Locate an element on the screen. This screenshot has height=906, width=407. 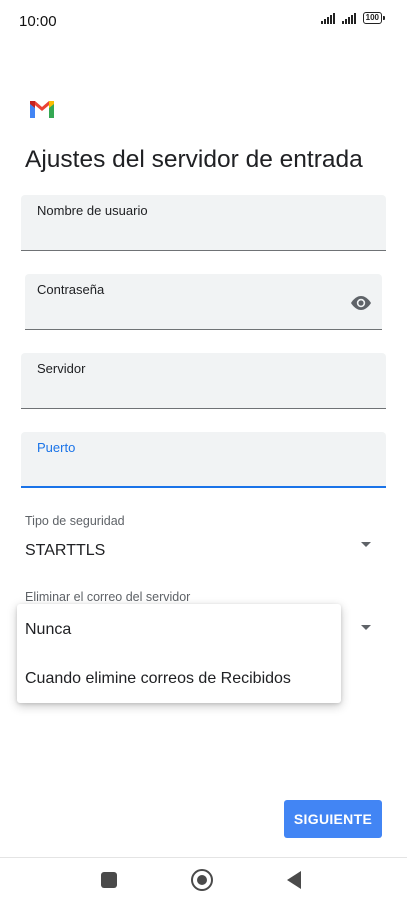
battery-level: 100 is located at coordinates (372, 18).